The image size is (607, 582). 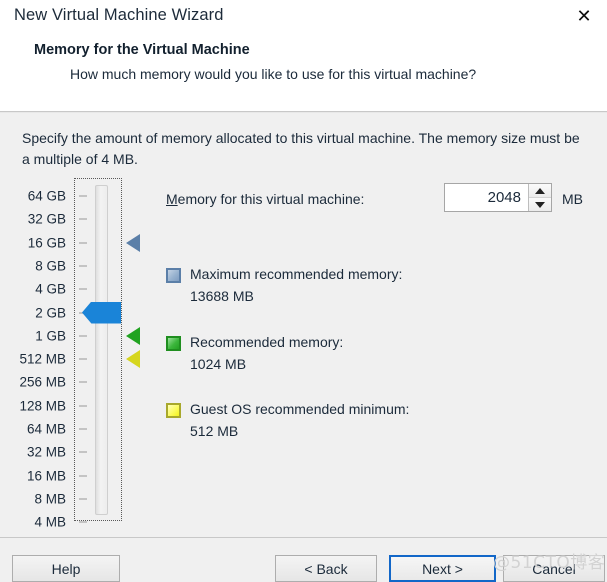 What do you see at coordinates (46, 243) in the screenshot?
I see `slider-scale-label: 16 GB` at bounding box center [46, 243].